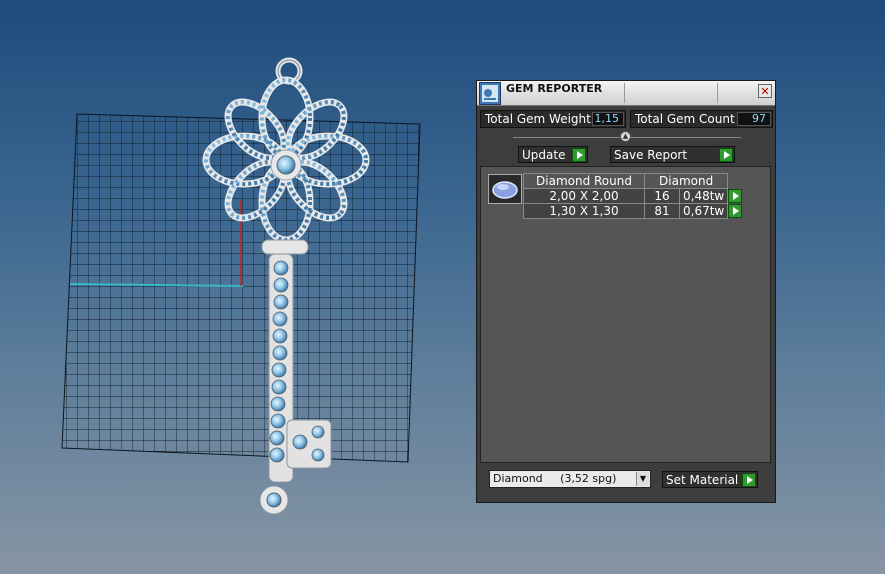  Describe the element at coordinates (584, 211) in the screenshot. I see `gem-size: 1,30 X 1,30` at that location.